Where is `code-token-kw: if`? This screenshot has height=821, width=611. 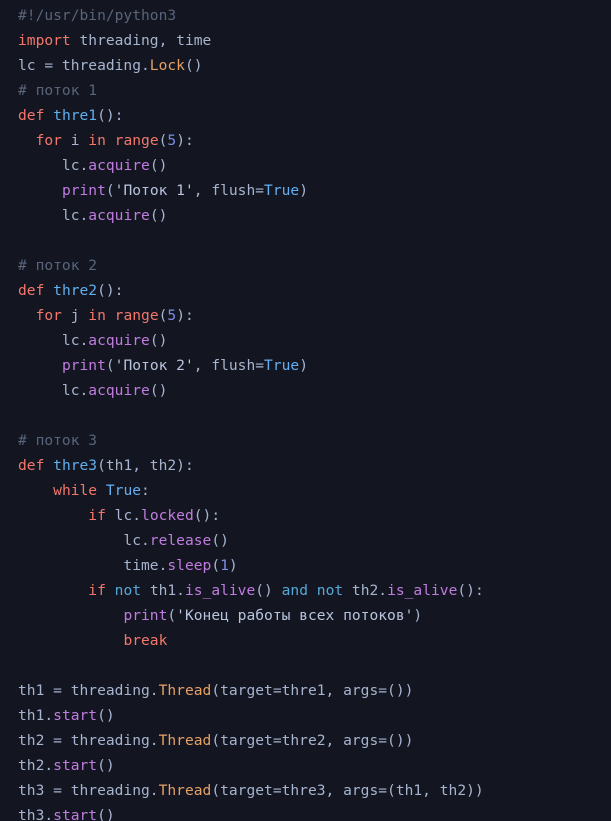 code-token-kw: if is located at coordinates (97, 590).